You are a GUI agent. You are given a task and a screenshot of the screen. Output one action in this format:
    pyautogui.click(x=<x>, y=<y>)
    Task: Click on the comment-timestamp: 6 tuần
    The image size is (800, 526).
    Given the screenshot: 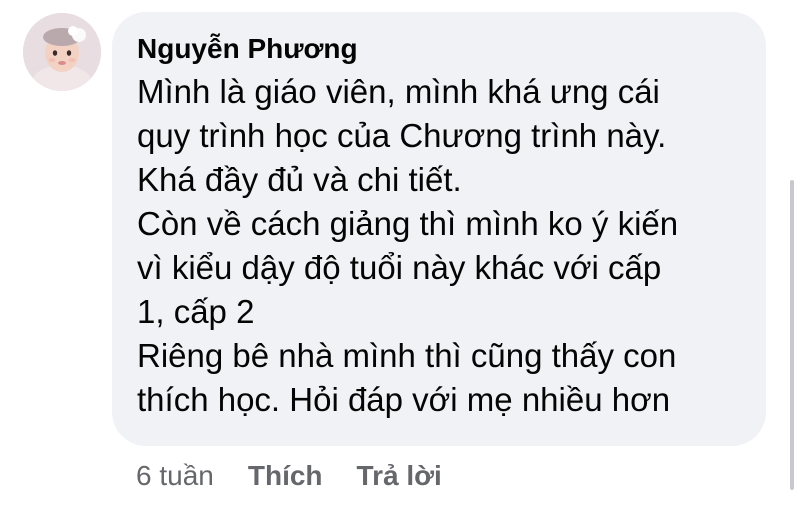 What is the action you would take?
    pyautogui.click(x=175, y=476)
    